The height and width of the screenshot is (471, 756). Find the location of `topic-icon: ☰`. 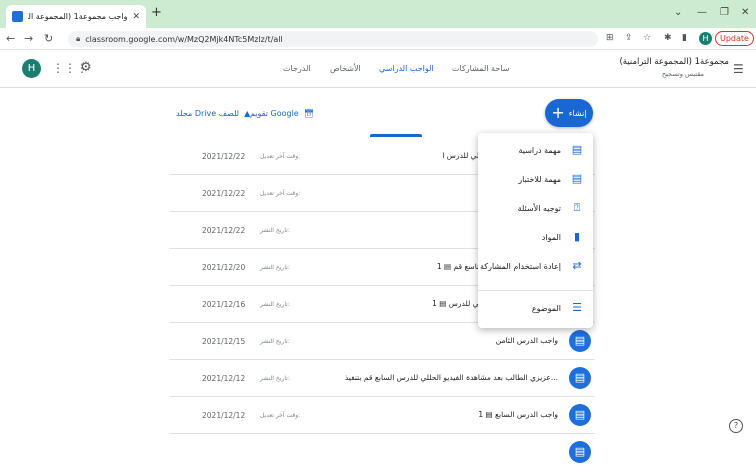

topic-icon: ☰ is located at coordinates (577, 307).